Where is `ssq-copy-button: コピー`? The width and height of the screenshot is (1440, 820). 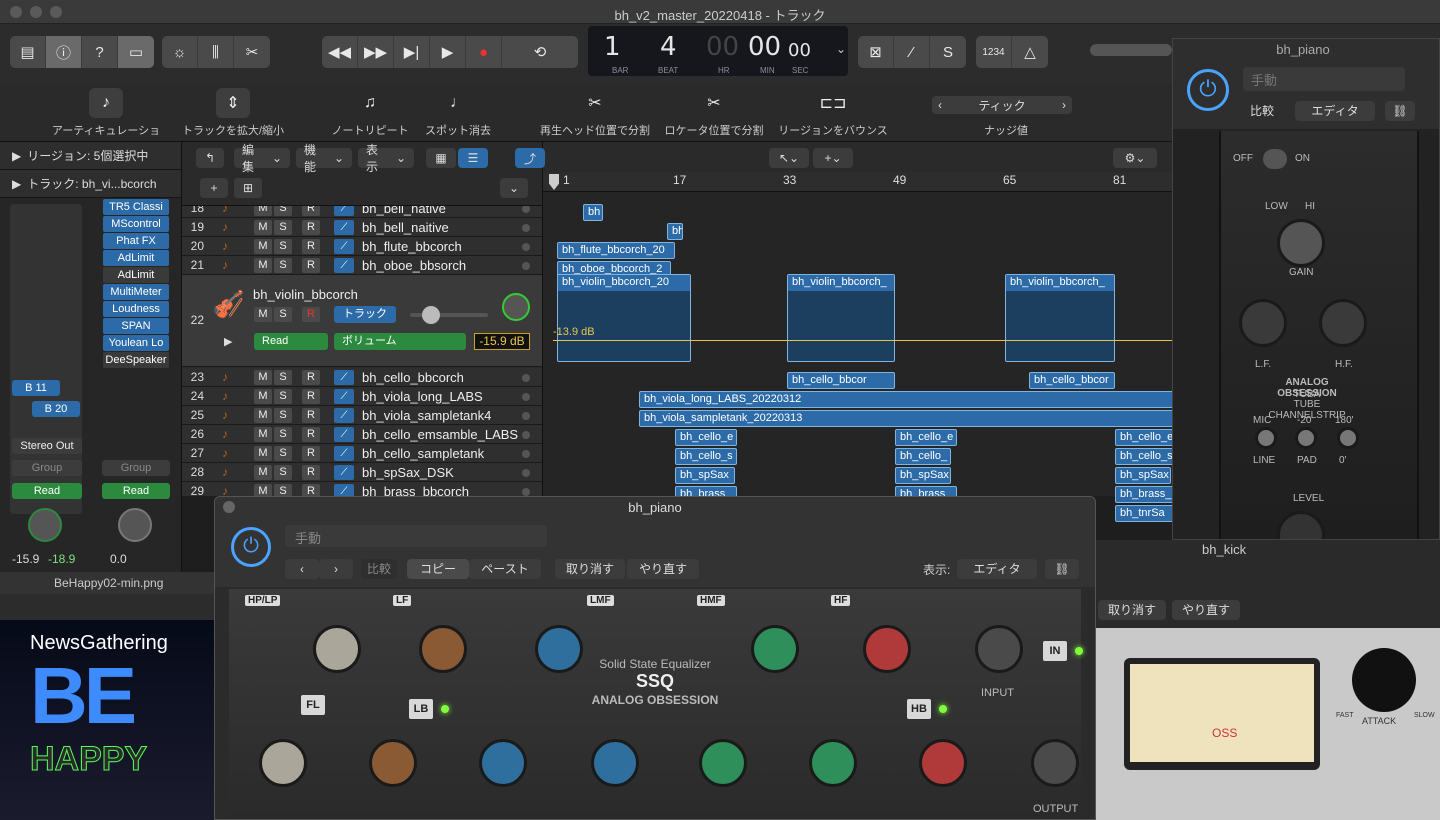 ssq-copy-button: コピー is located at coordinates (438, 569).